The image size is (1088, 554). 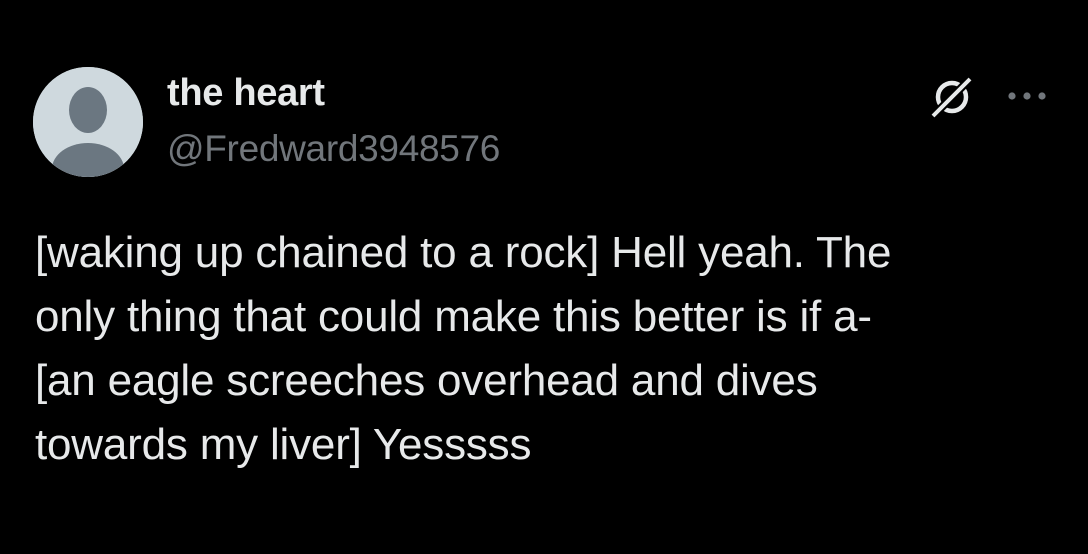 I want to click on user-handle: @Fredward3948576, so click(x=333, y=149).